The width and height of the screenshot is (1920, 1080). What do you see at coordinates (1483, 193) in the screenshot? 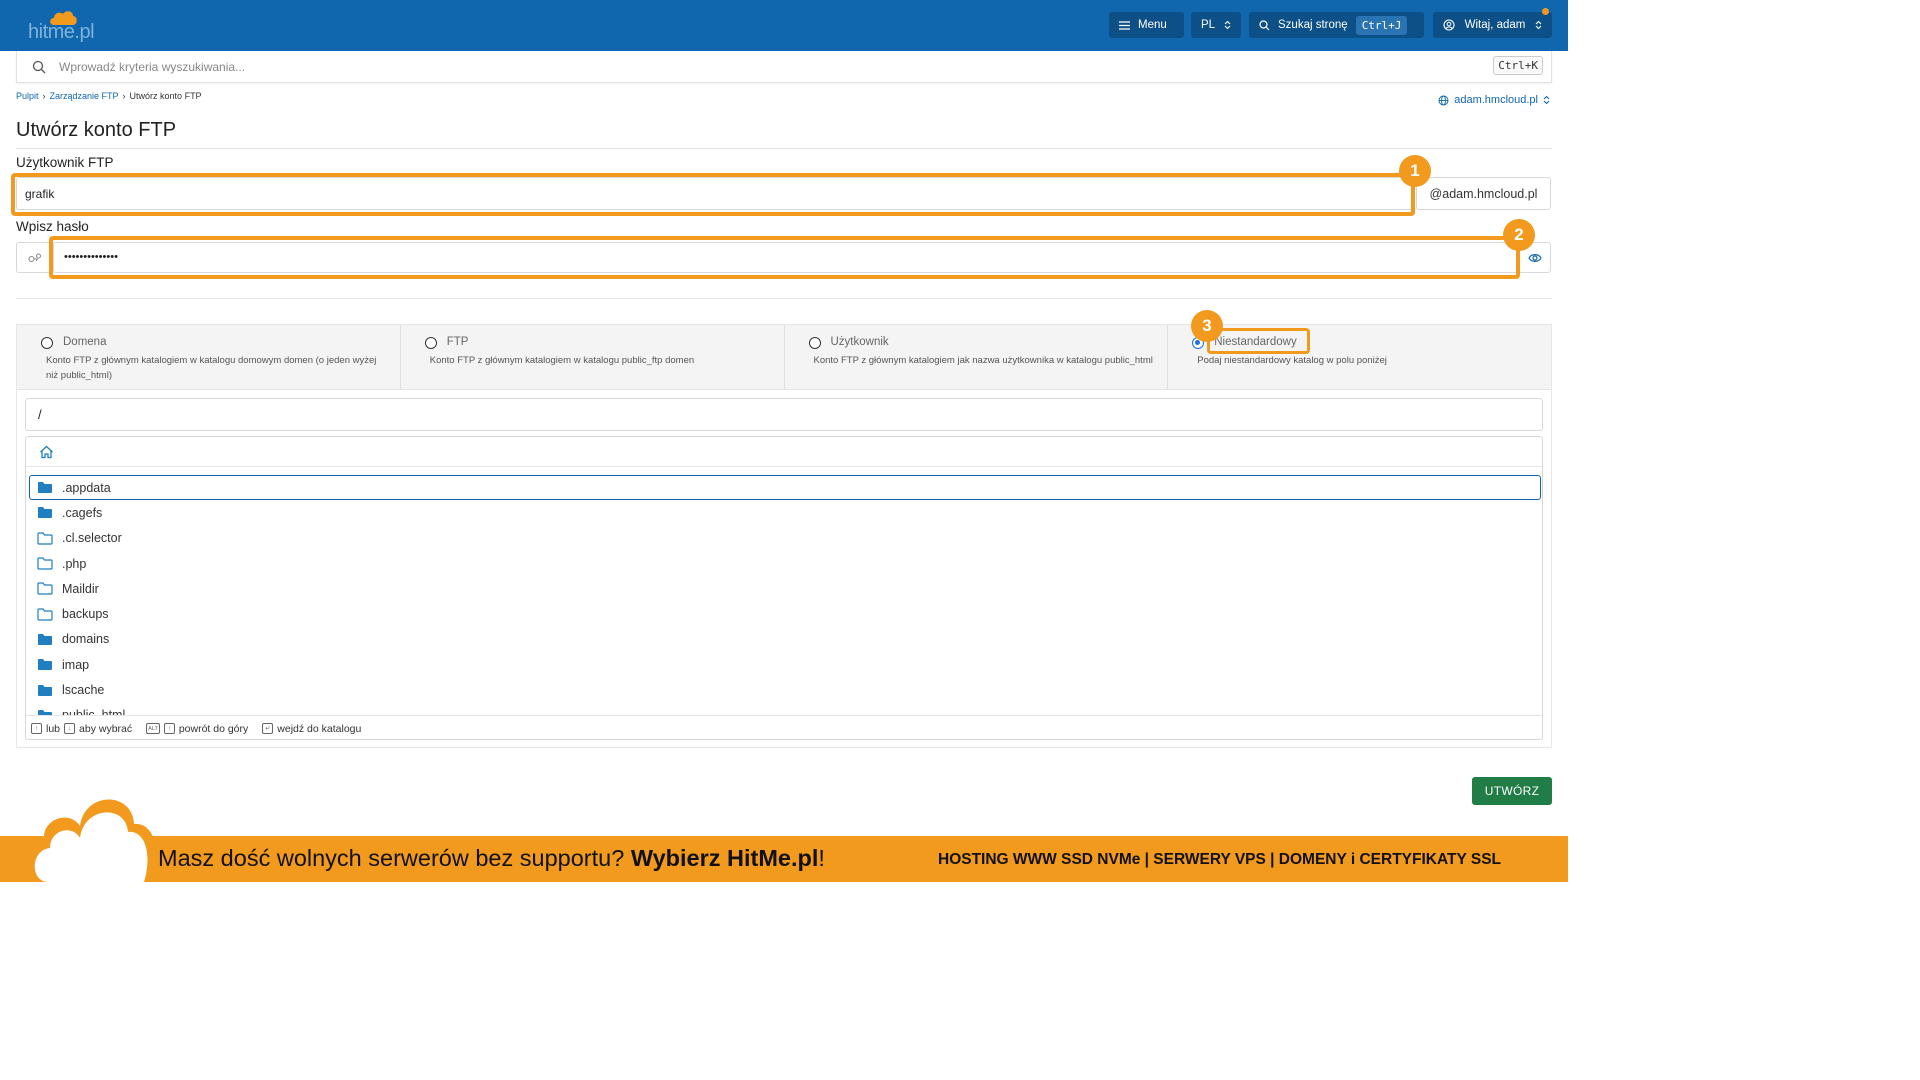
I see `domain-suffix: @adam.hmcloud.pl` at bounding box center [1483, 193].